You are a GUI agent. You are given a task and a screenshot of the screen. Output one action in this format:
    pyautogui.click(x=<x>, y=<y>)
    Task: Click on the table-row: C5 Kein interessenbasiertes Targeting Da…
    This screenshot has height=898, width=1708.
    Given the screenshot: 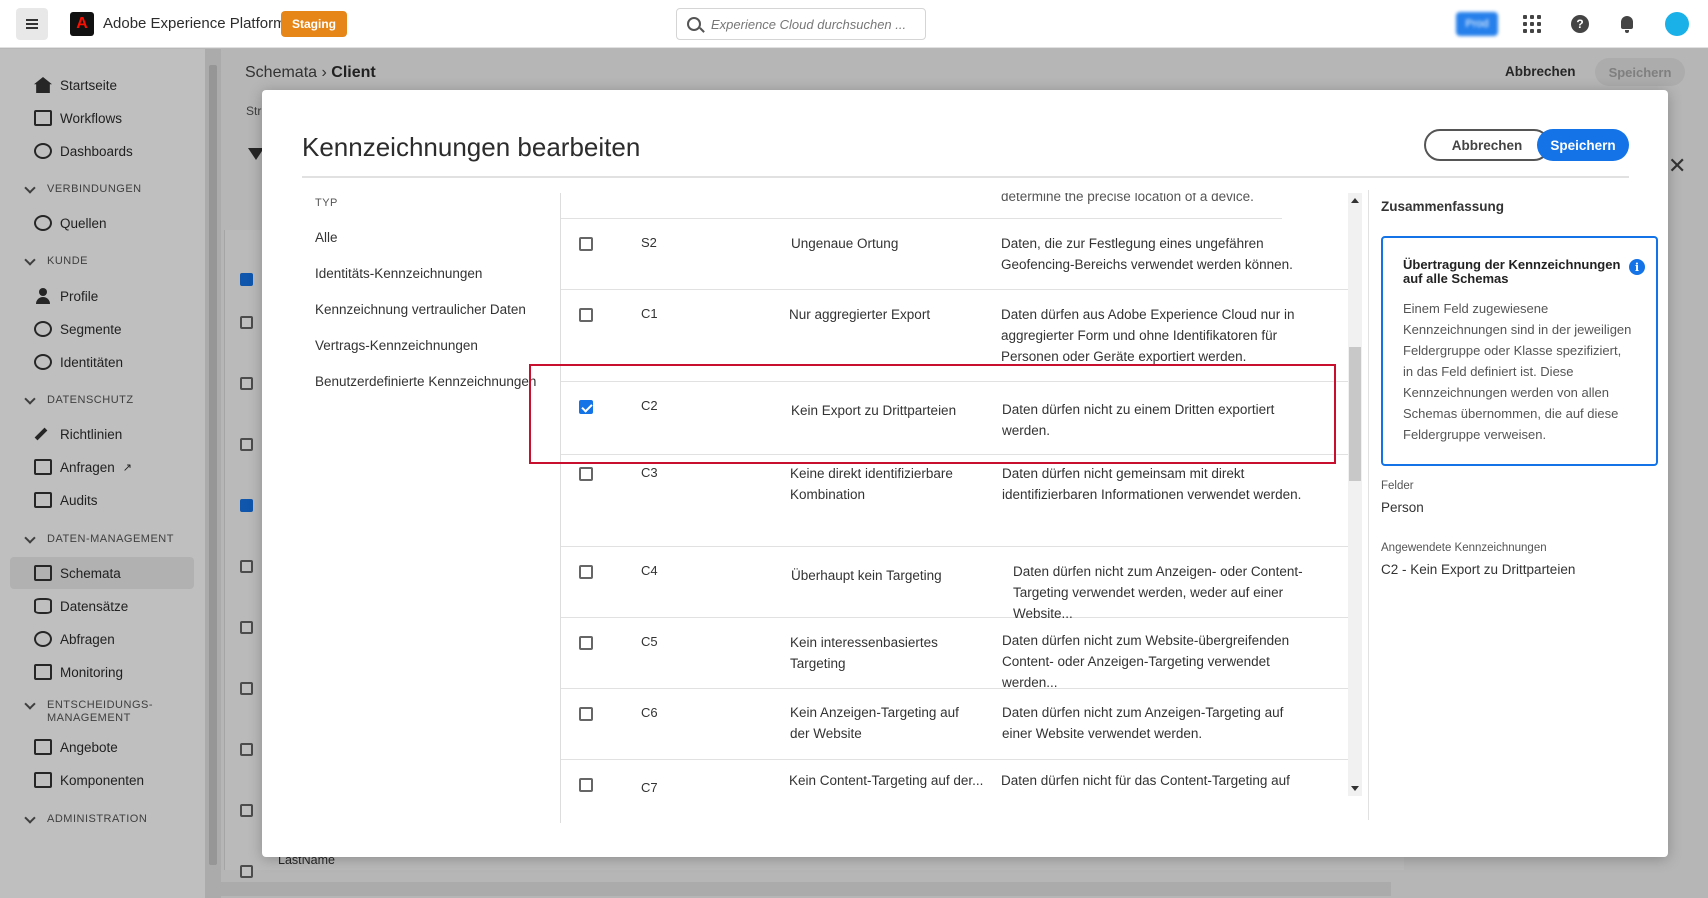 What is the action you would take?
    pyautogui.click(x=954, y=654)
    